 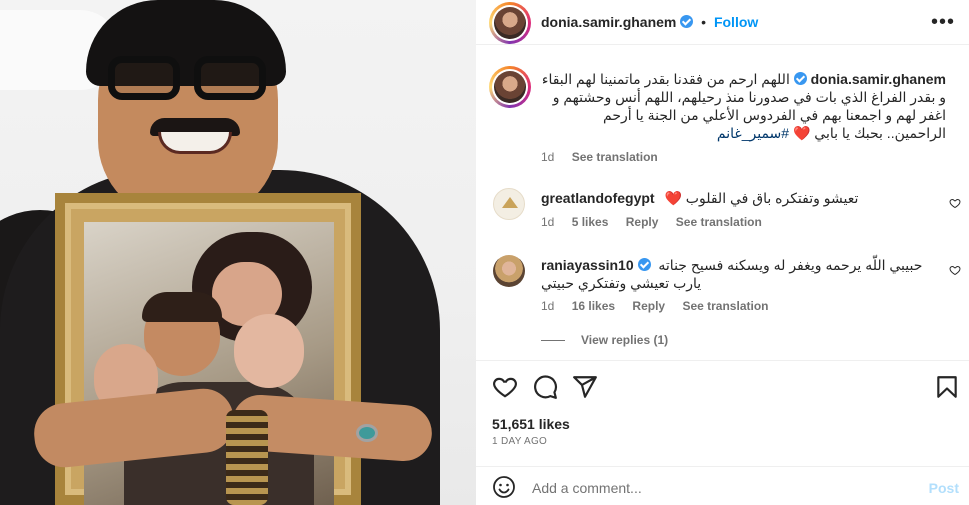 I want to click on comment-meta: 1d 16 likes Reply See translation, so click(x=661, y=306).